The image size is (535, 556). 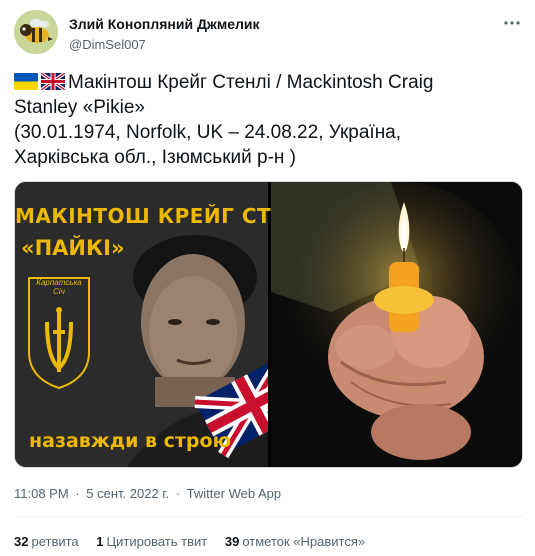 I want to click on likes-label: отметок «Нравится», so click(x=304, y=541).